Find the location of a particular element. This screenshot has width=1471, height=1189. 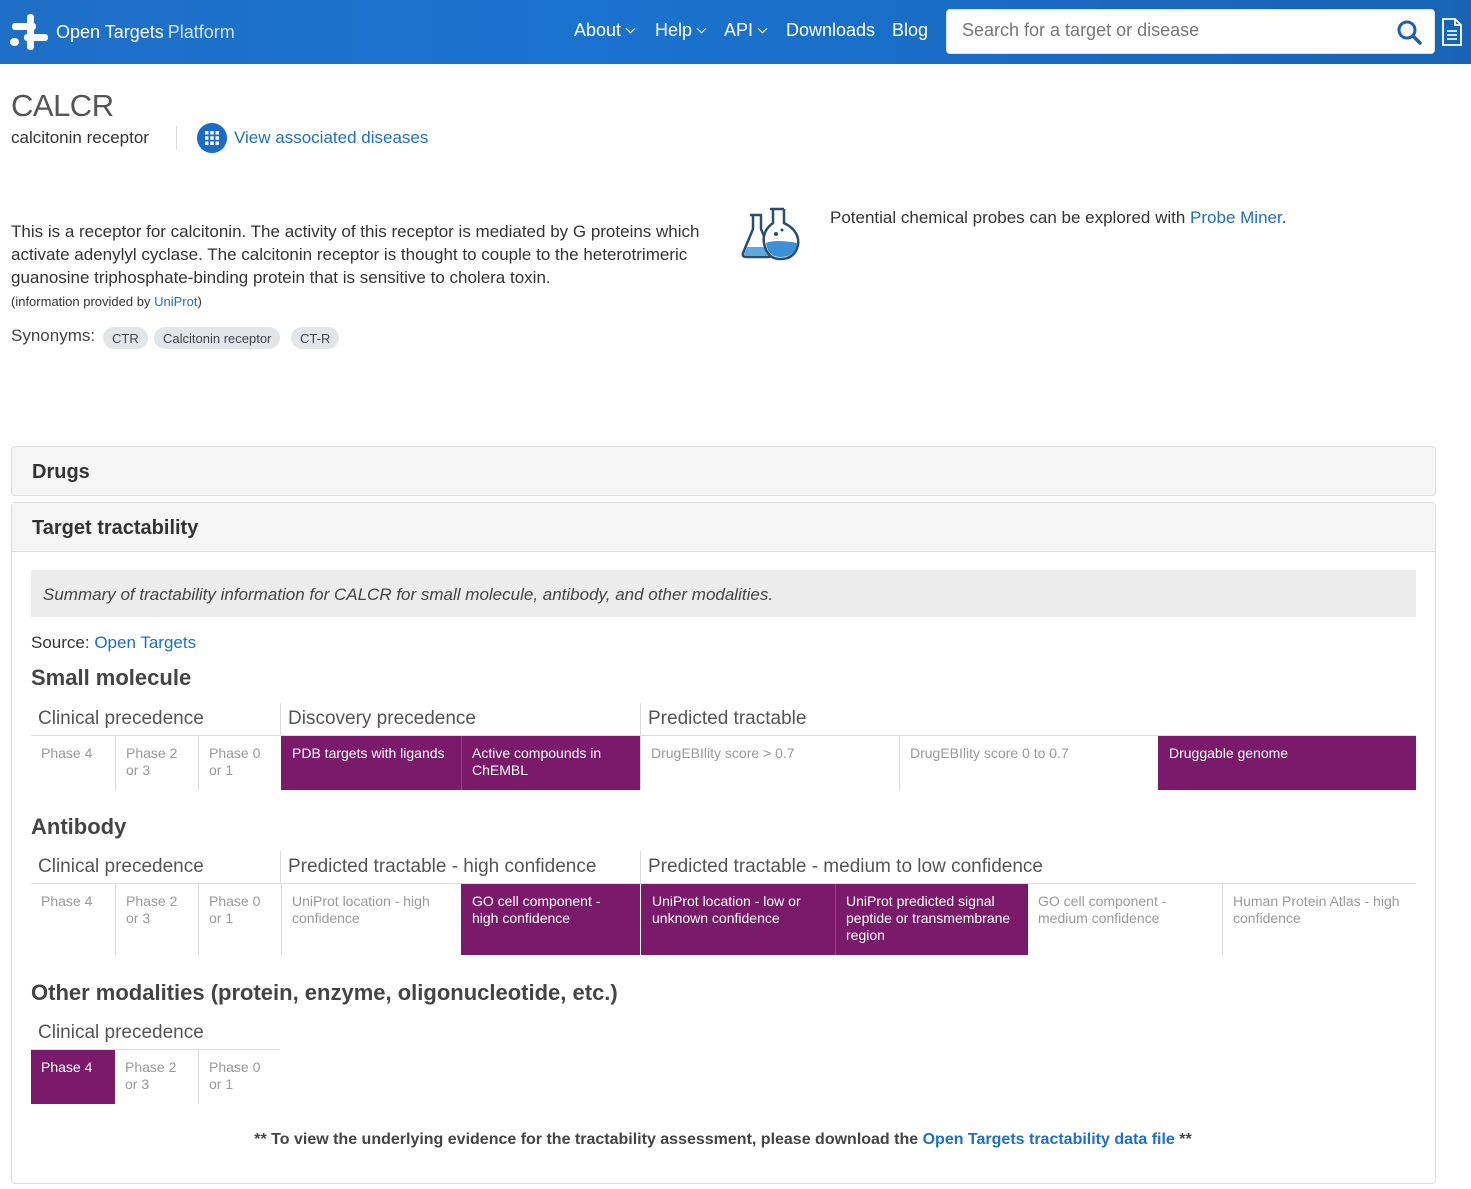

sm-cell-phase0-1: Phase 0 or 1 is located at coordinates (239, 763).